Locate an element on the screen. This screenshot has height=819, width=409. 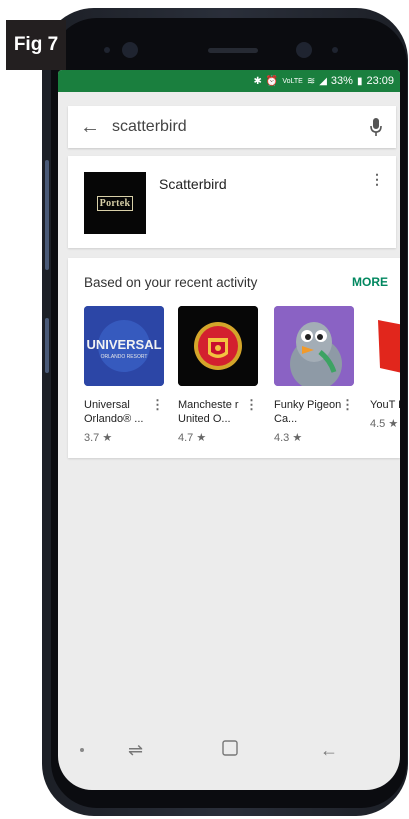
more-button: MORE is located at coordinates (370, 282).